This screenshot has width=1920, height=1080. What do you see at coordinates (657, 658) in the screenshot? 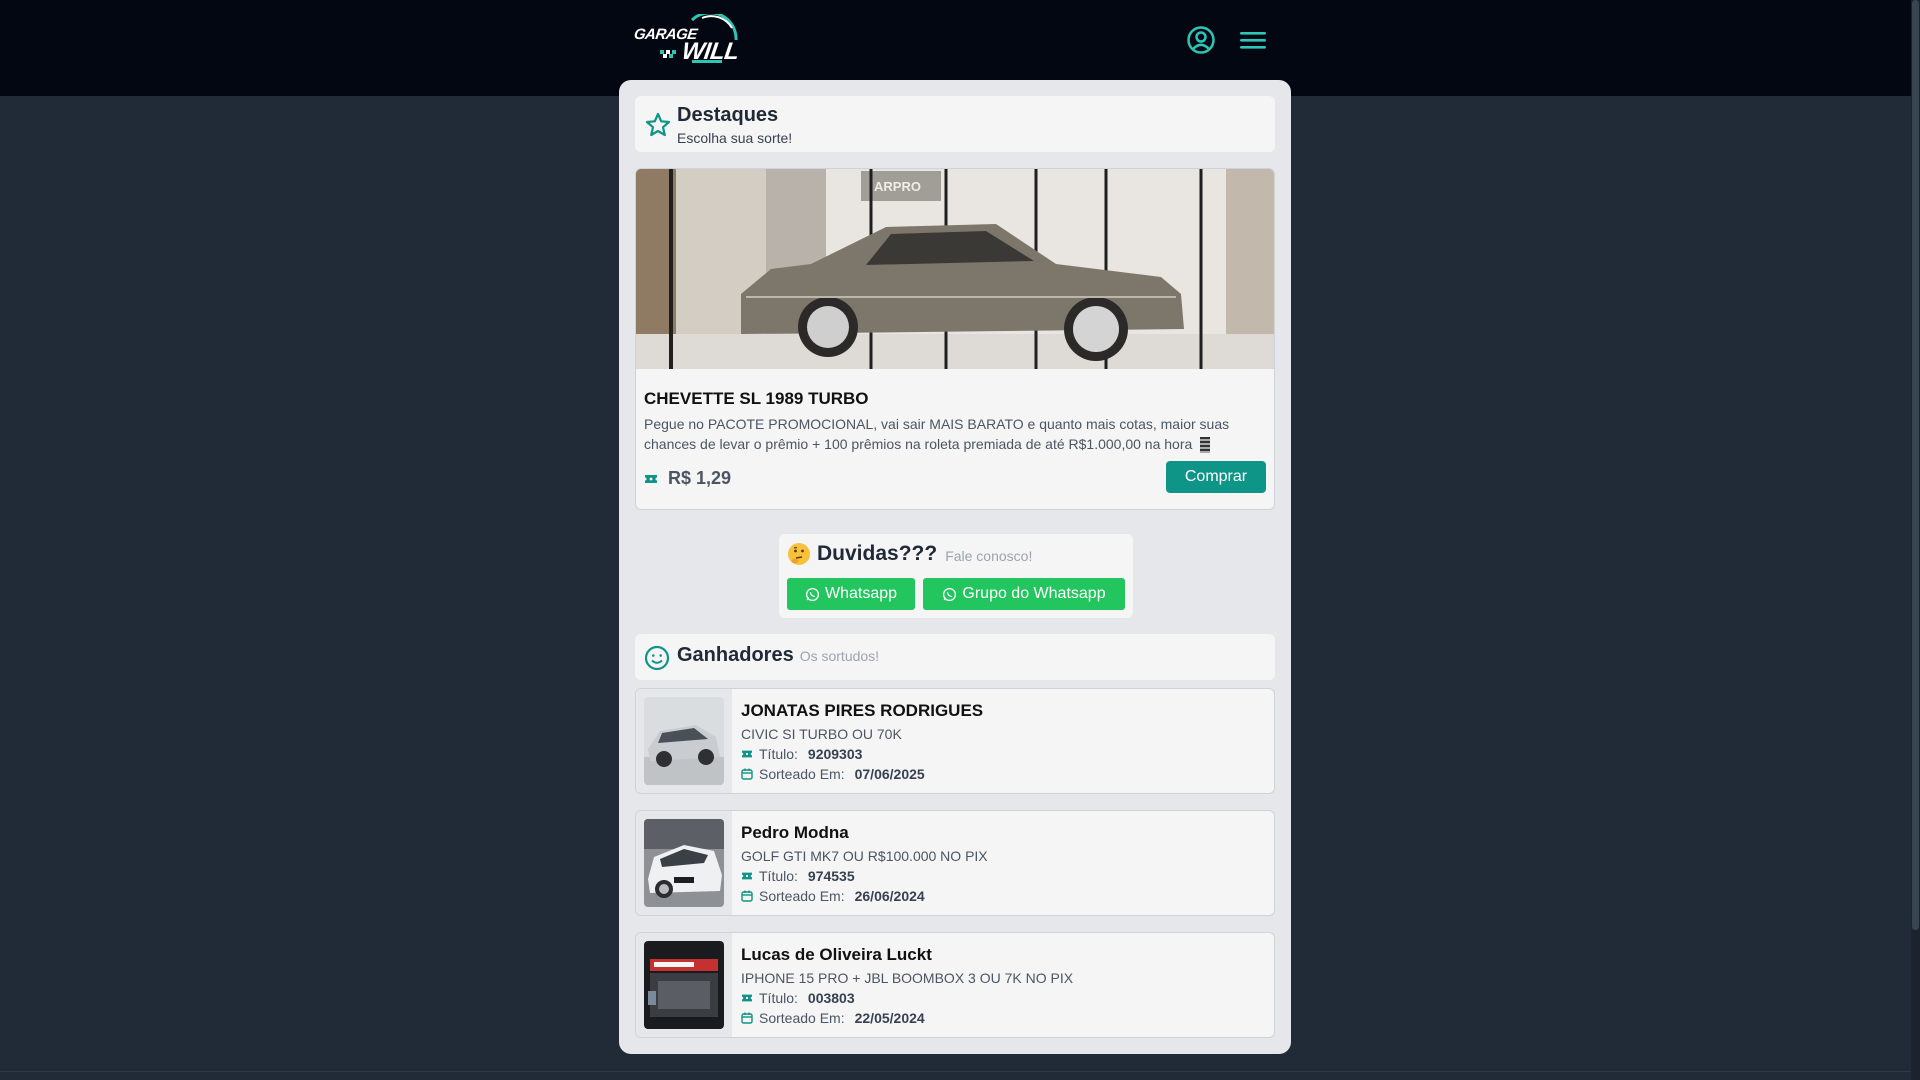
I see `smile-icon` at bounding box center [657, 658].